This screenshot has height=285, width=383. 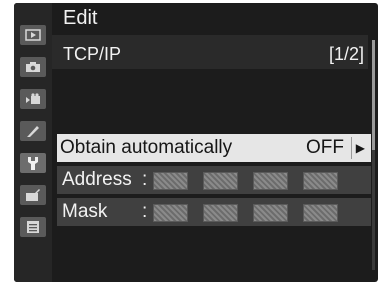 What do you see at coordinates (373, 95) in the screenshot?
I see `scrollbar-thumb` at bounding box center [373, 95].